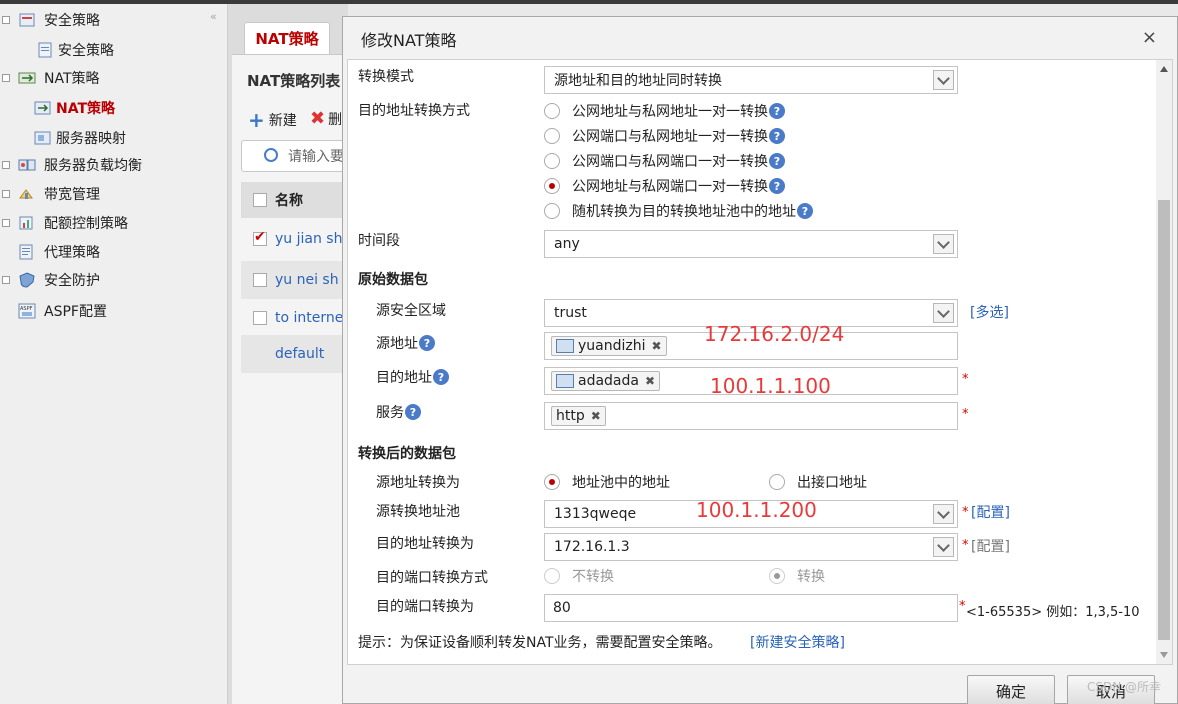  Describe the element at coordinates (818, 482) in the screenshot. I see `src-translate-iface-option: 出接口地址` at that location.